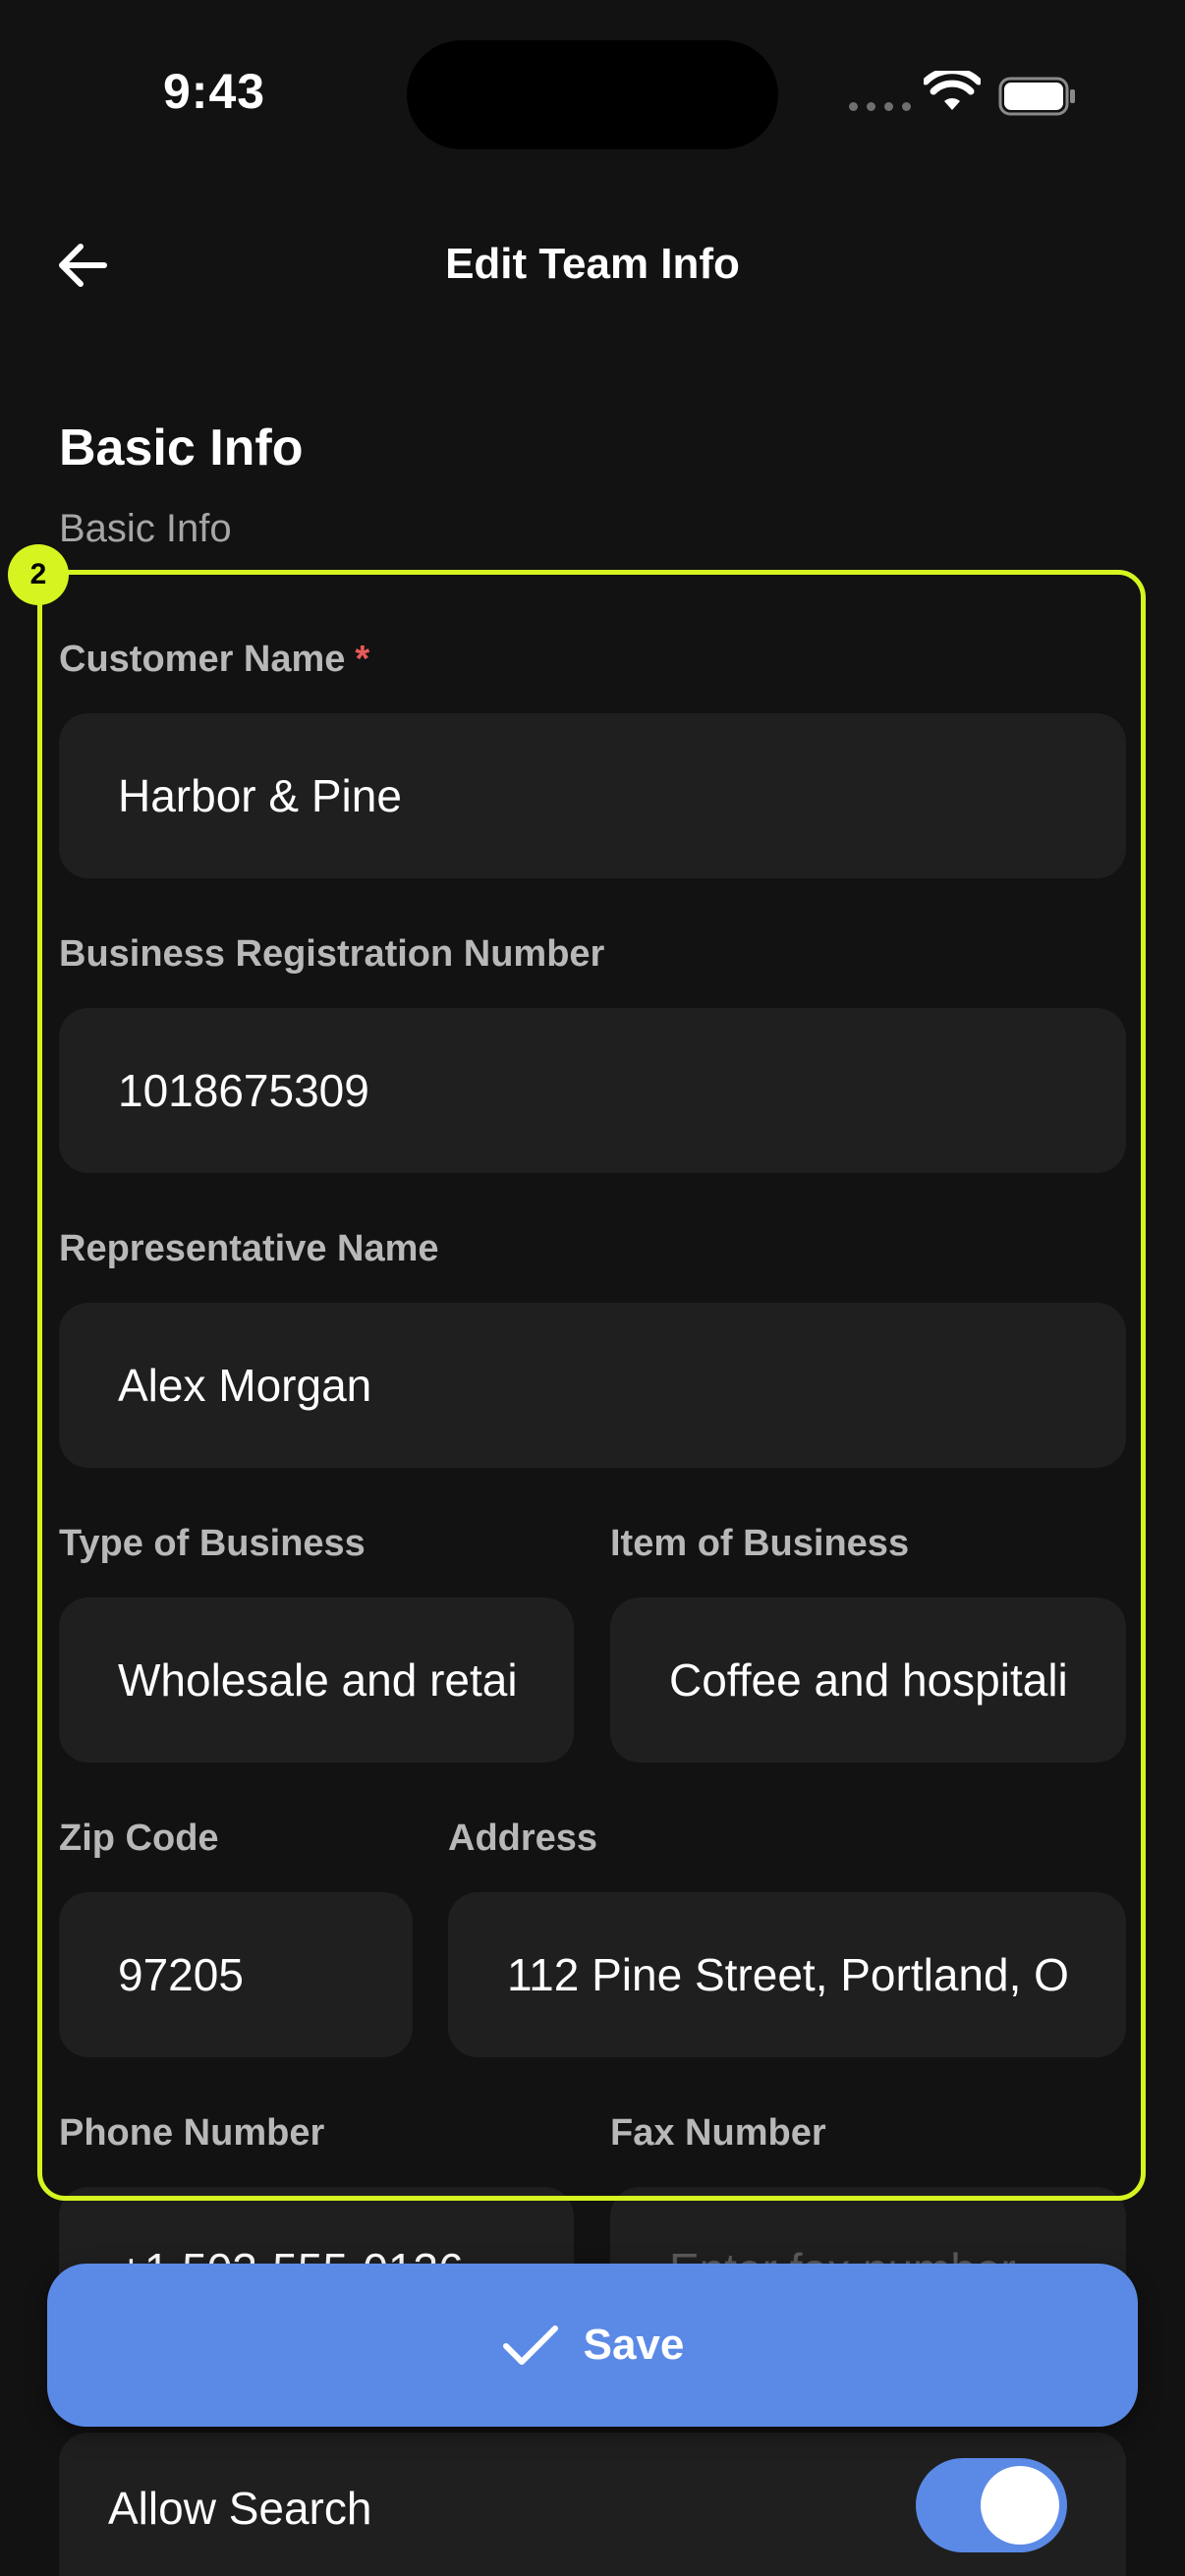 This screenshot has width=1185, height=2576. Describe the element at coordinates (523, 1838) in the screenshot. I see `address-label: Address` at that location.